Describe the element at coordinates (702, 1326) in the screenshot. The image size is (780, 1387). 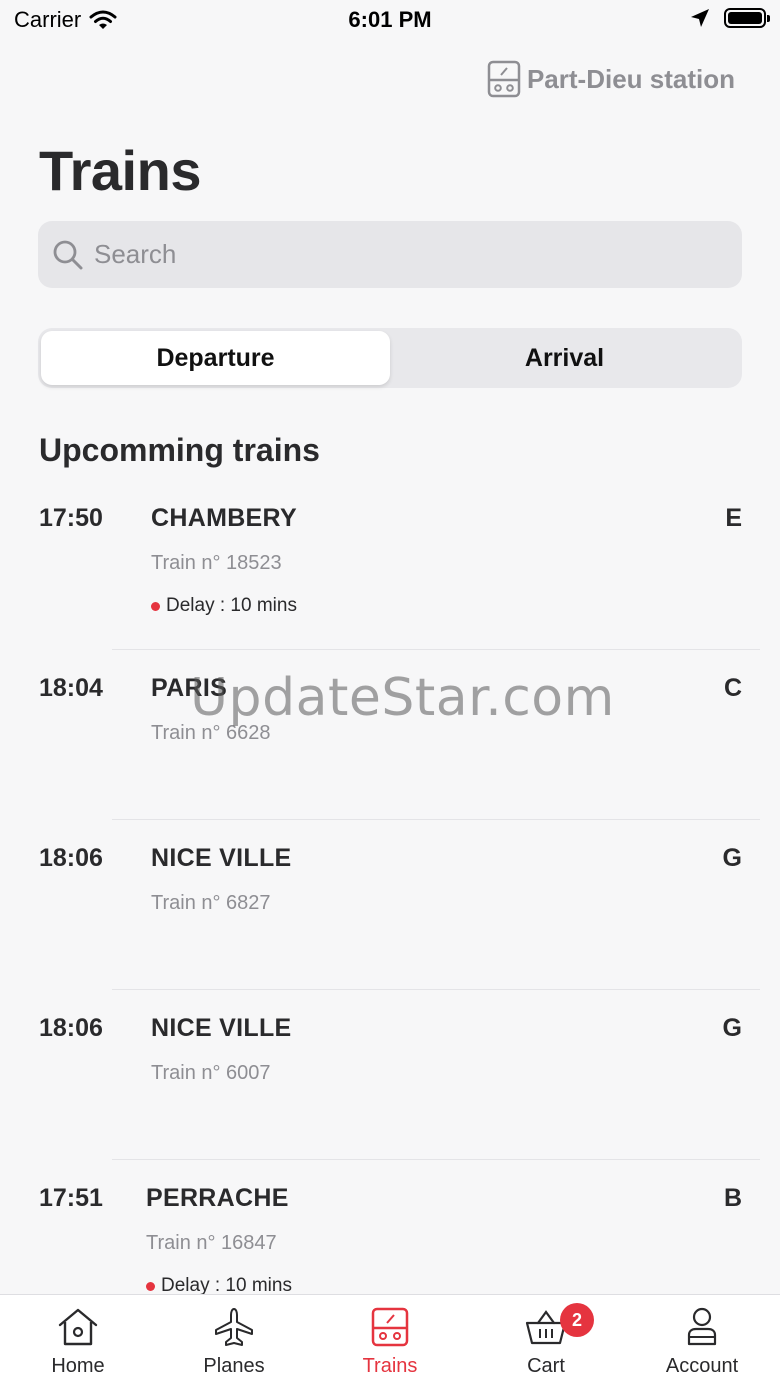
I see `account-icon` at that location.